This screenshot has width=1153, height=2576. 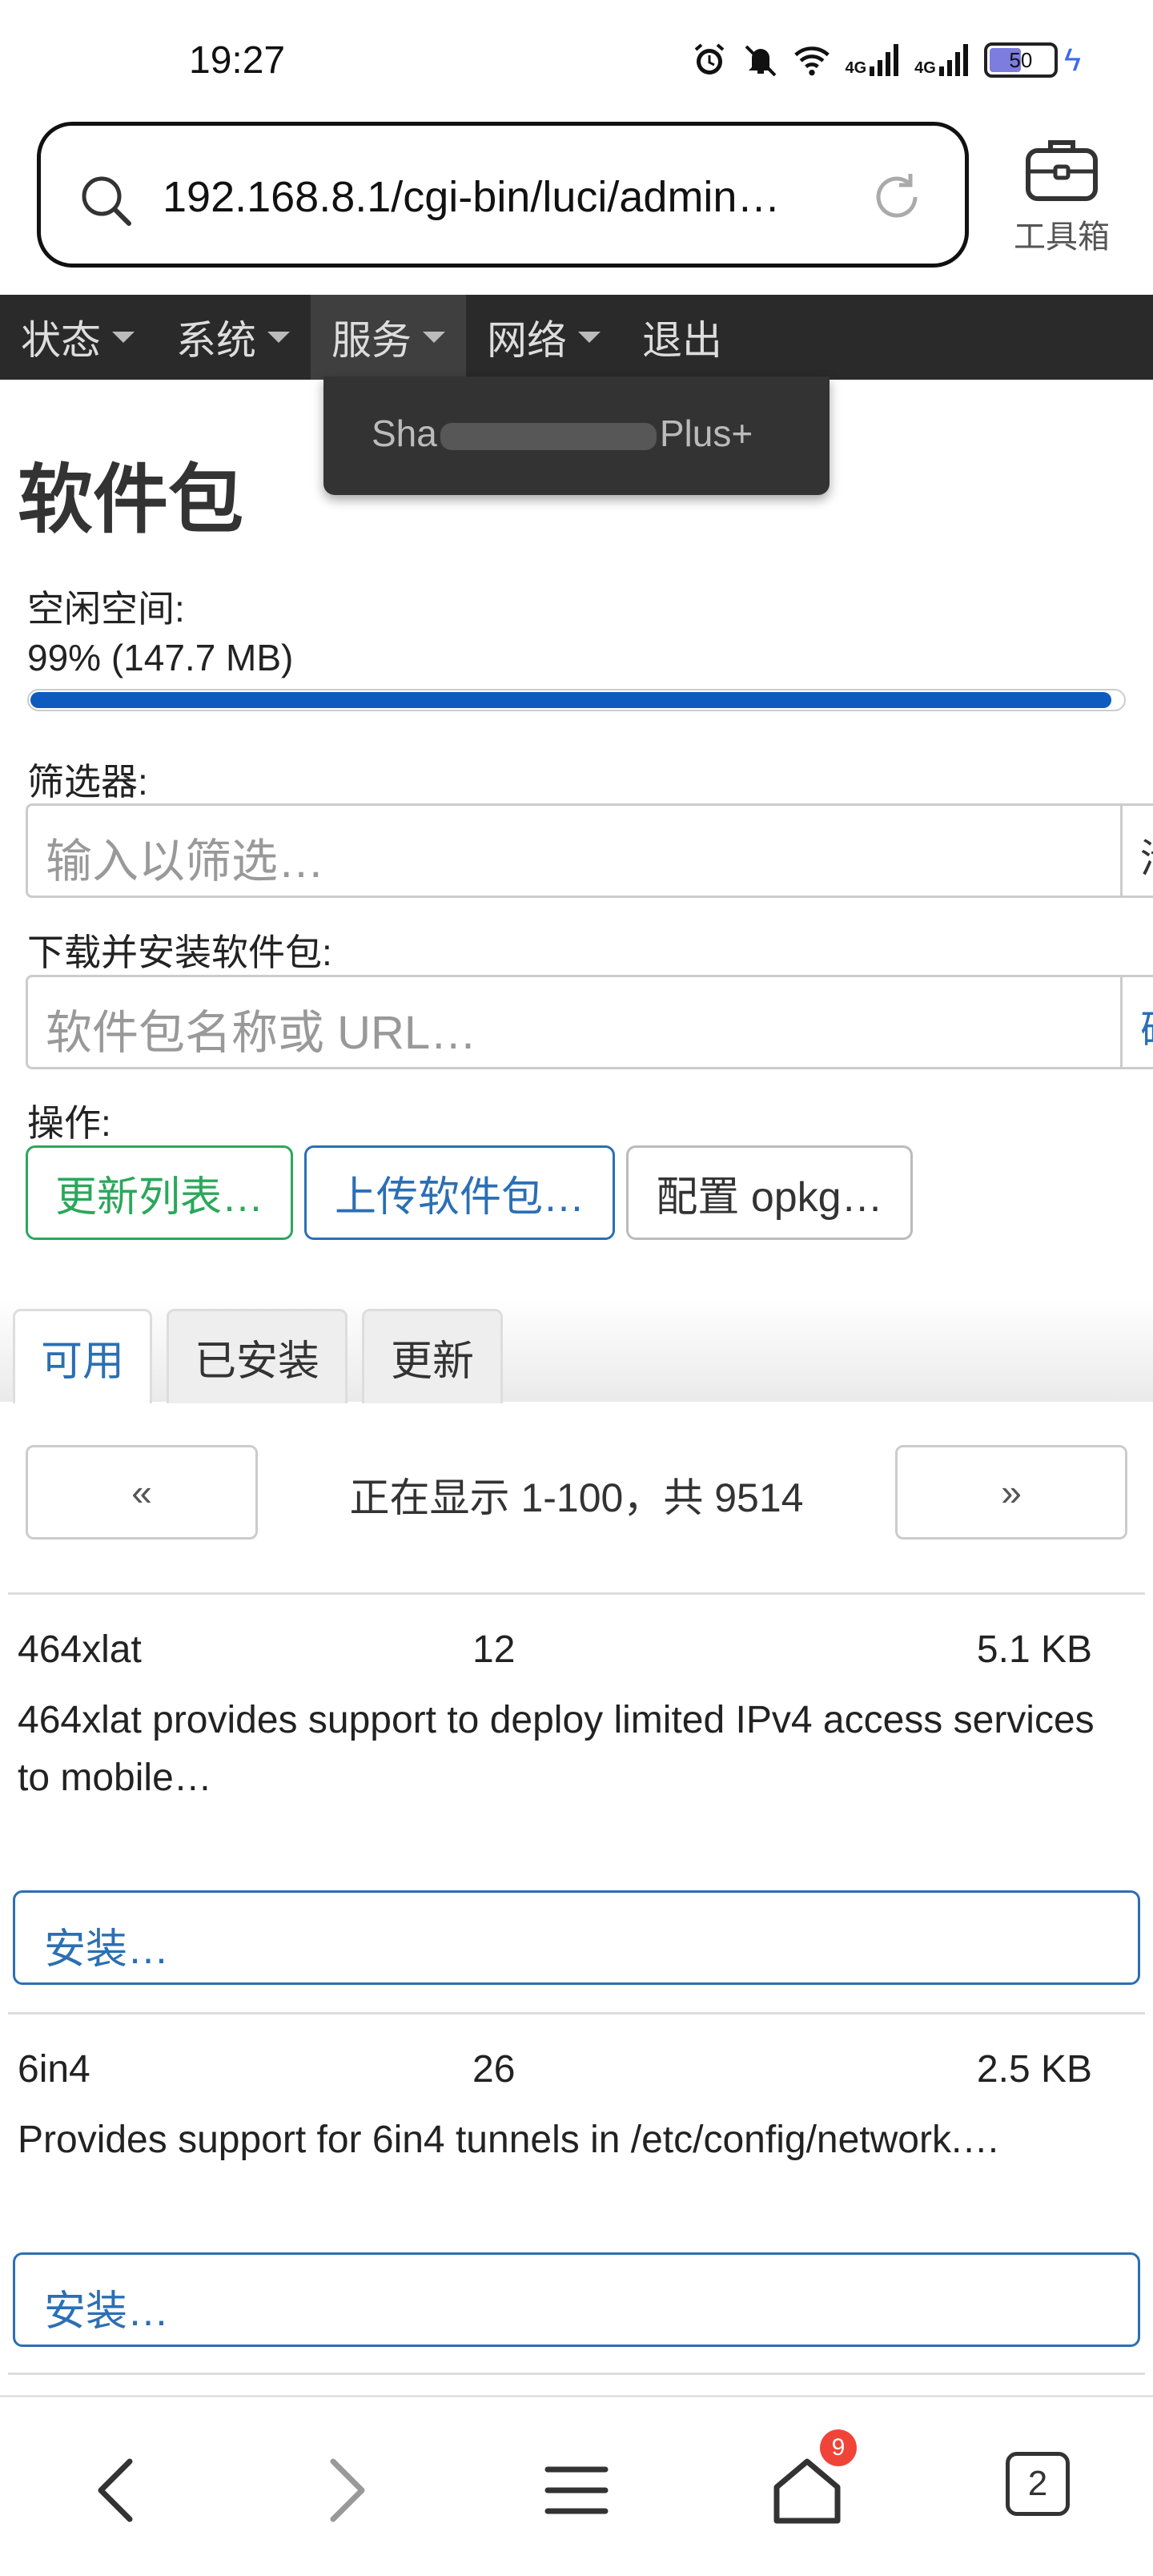 What do you see at coordinates (1034, 2069) in the screenshot?
I see `package-size: 2.5 KB` at bounding box center [1034, 2069].